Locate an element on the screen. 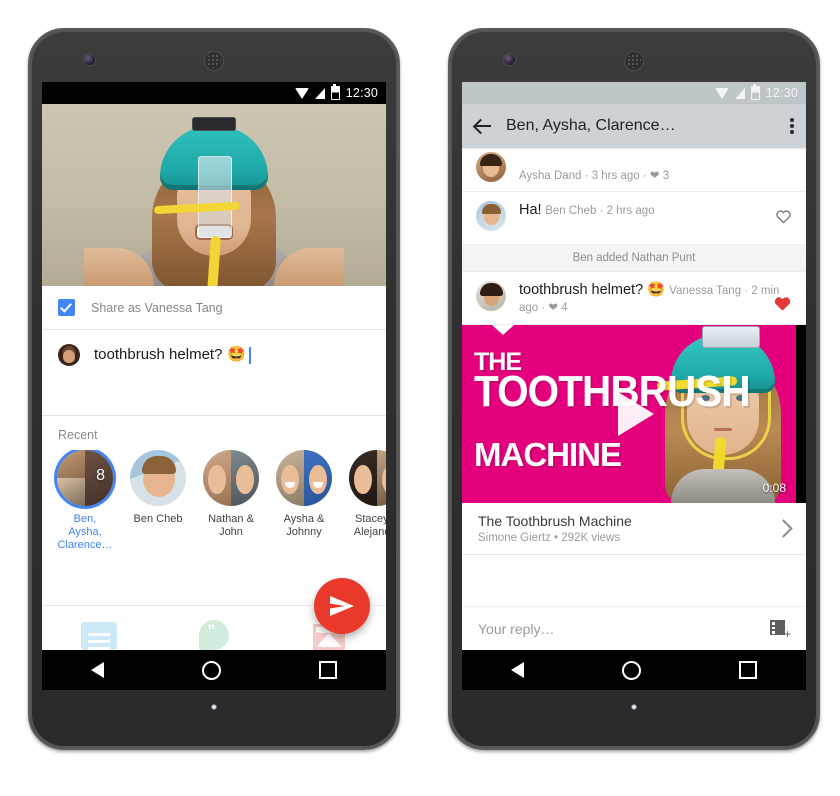 This screenshot has width=840, height=796. left-status-bar: 12:30 is located at coordinates (214, 93).